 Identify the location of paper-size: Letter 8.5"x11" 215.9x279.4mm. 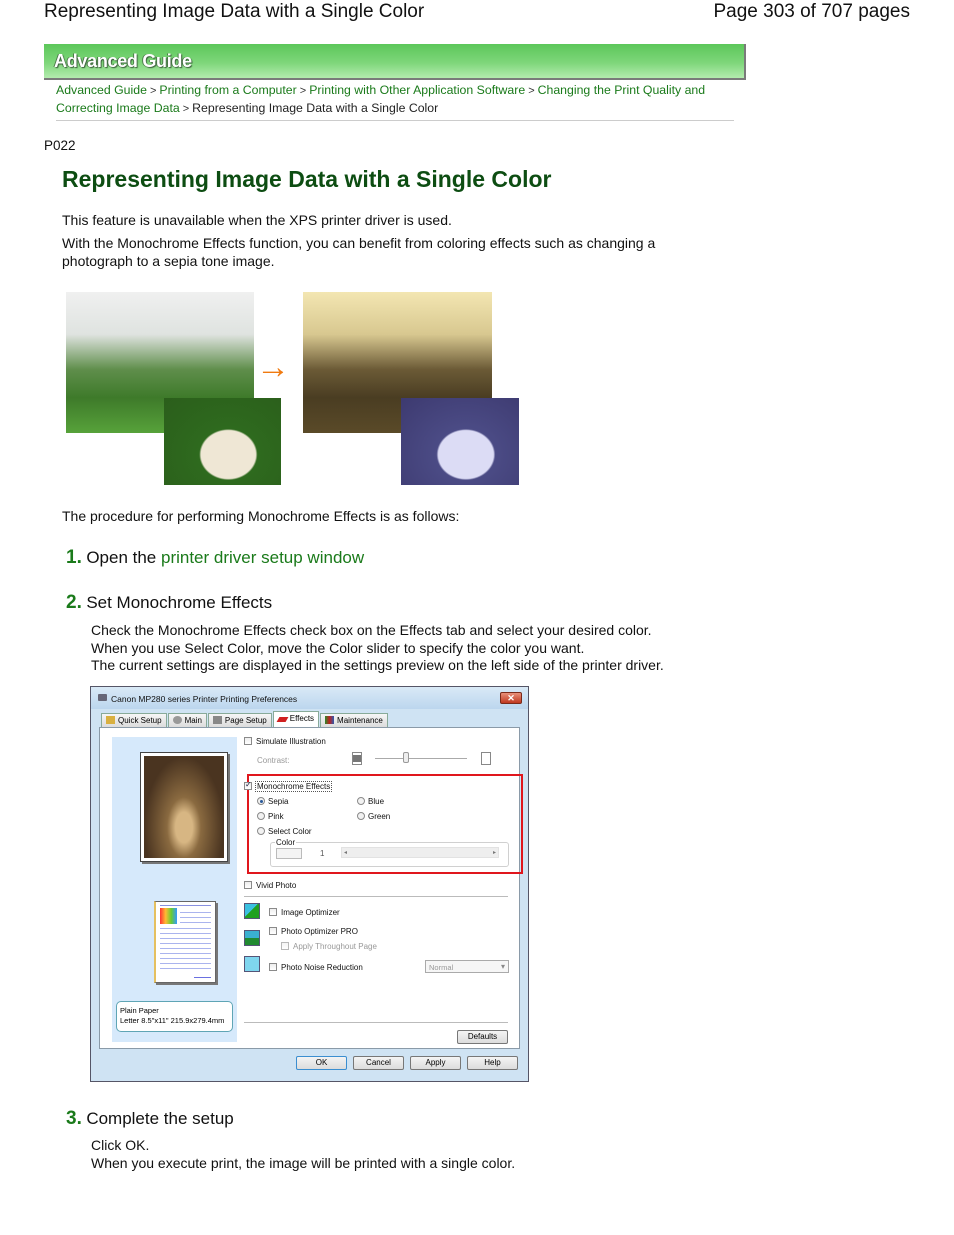
(172, 1020).